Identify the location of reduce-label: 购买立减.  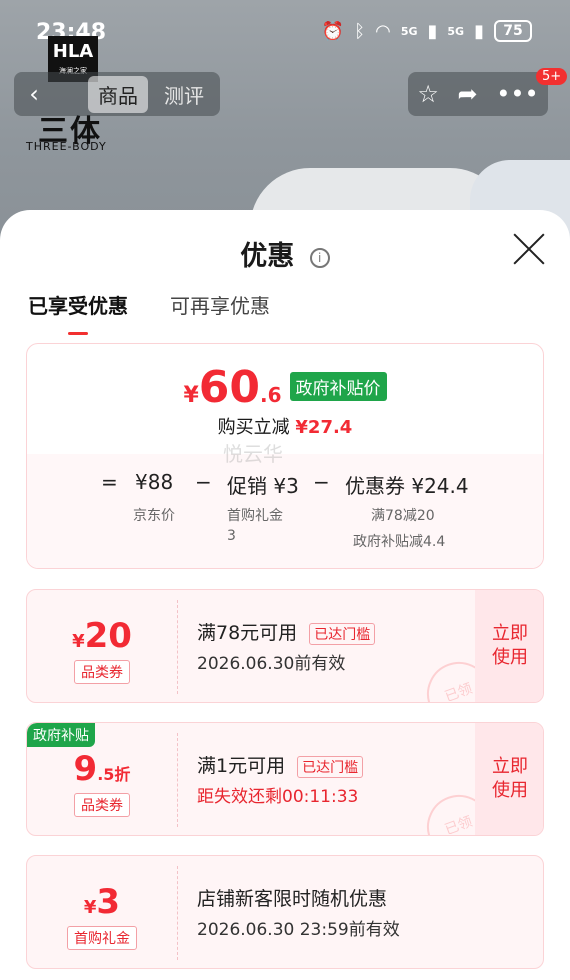
(253, 427).